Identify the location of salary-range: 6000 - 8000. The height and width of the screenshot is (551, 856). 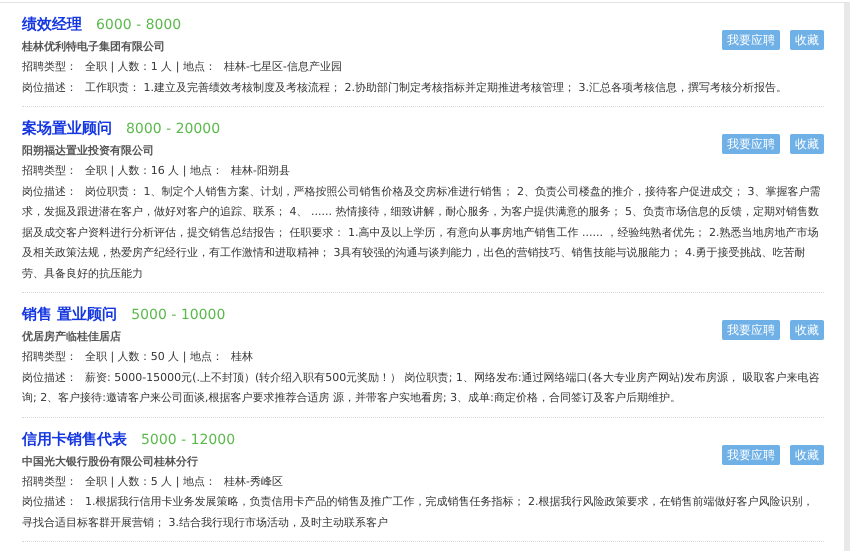
(139, 25).